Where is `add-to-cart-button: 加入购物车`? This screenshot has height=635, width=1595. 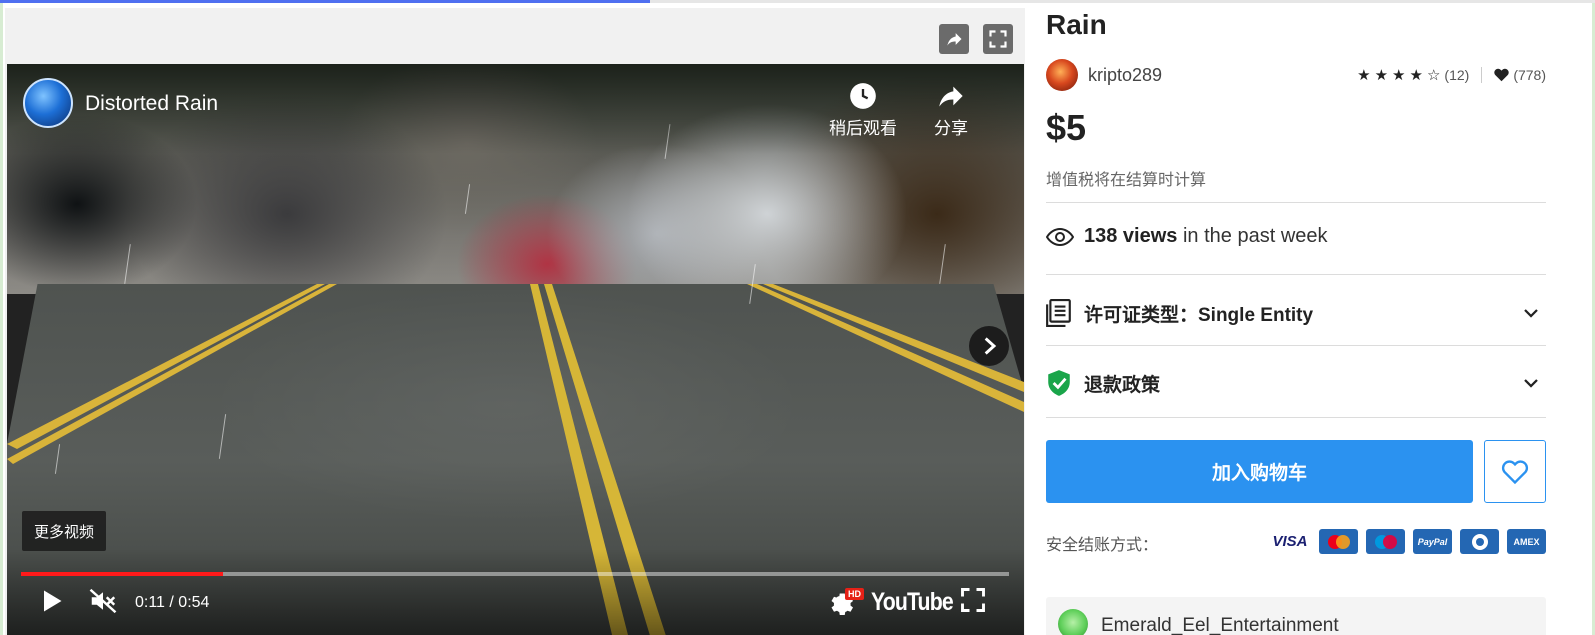 add-to-cart-button: 加入购物车 is located at coordinates (1259, 471).